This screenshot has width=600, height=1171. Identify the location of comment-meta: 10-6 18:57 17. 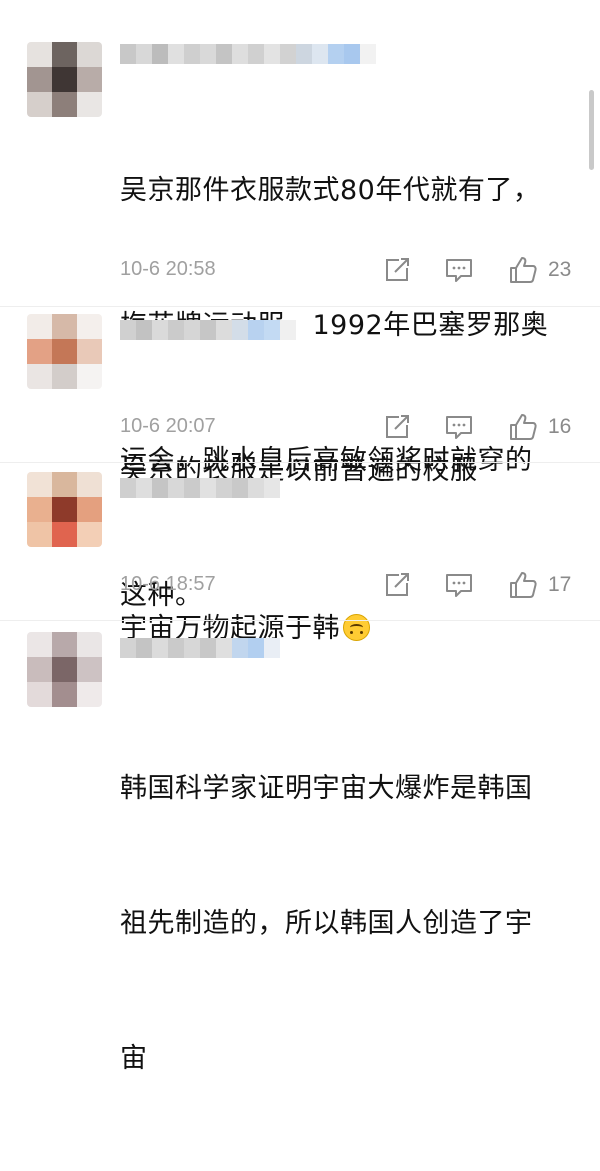
(355, 585).